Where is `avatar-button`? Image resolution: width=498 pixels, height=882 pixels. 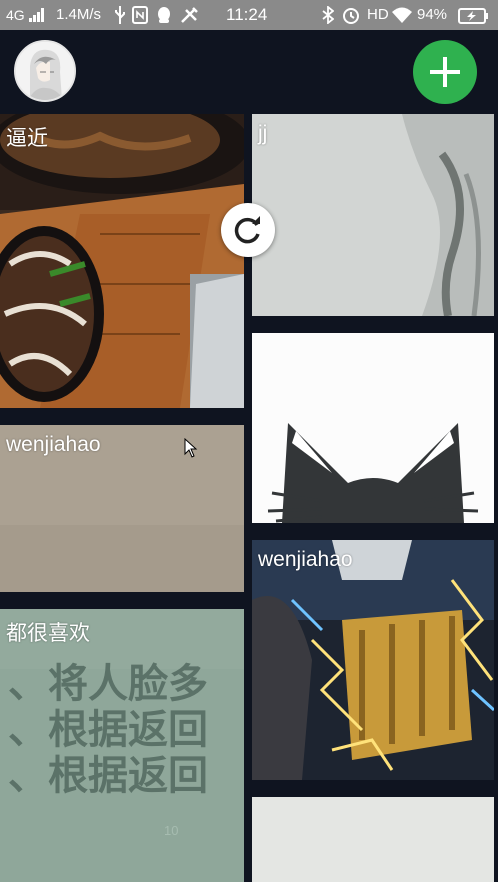 avatar-button is located at coordinates (45, 71).